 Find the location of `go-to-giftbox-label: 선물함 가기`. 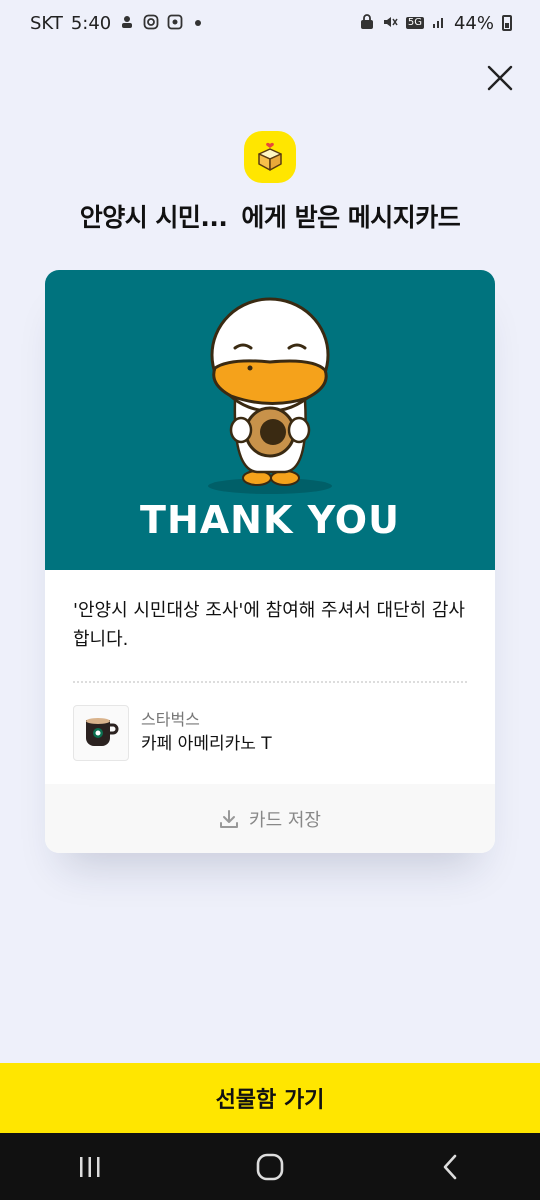

go-to-giftbox-label: 선물함 가기 is located at coordinates (270, 1100).